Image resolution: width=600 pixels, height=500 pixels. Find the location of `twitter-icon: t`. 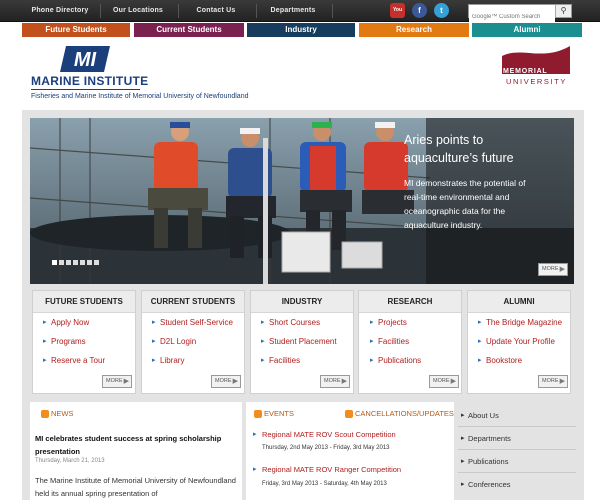

twitter-icon: t is located at coordinates (441, 10).